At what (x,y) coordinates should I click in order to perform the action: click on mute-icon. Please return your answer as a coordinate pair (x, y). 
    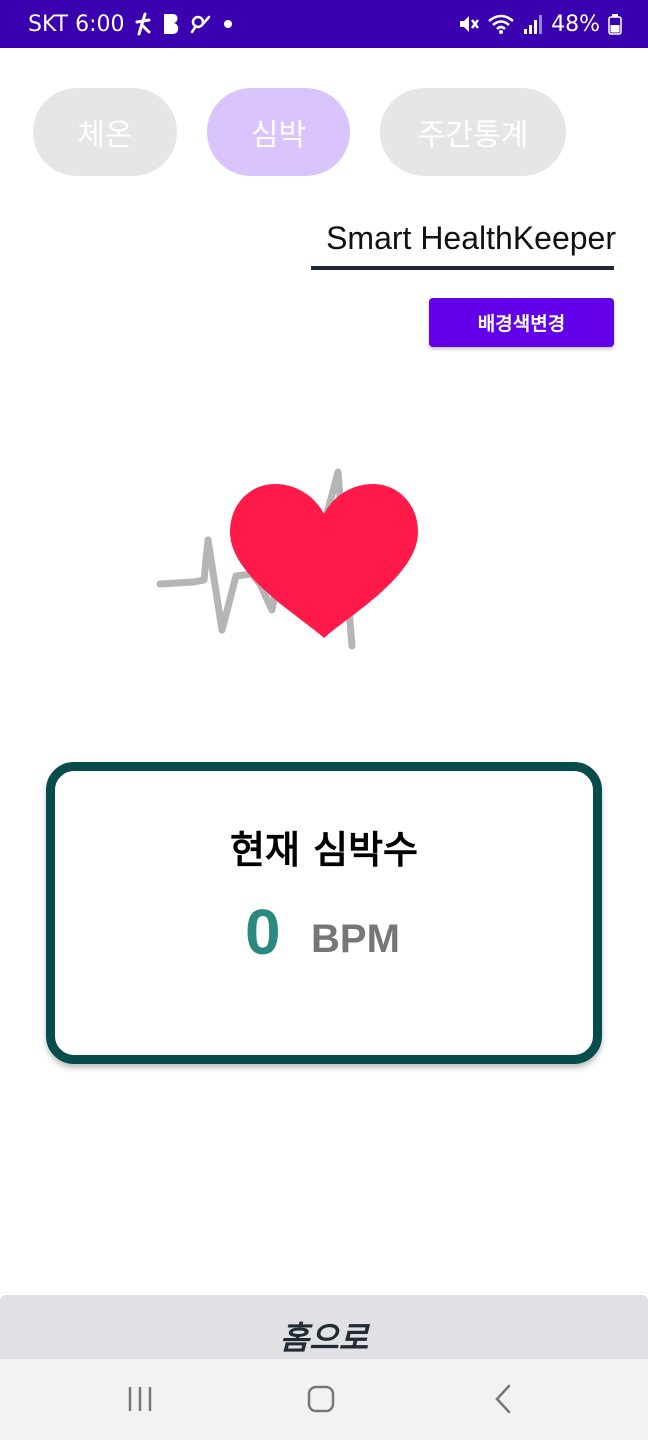
    Looking at the image, I should click on (468, 24).